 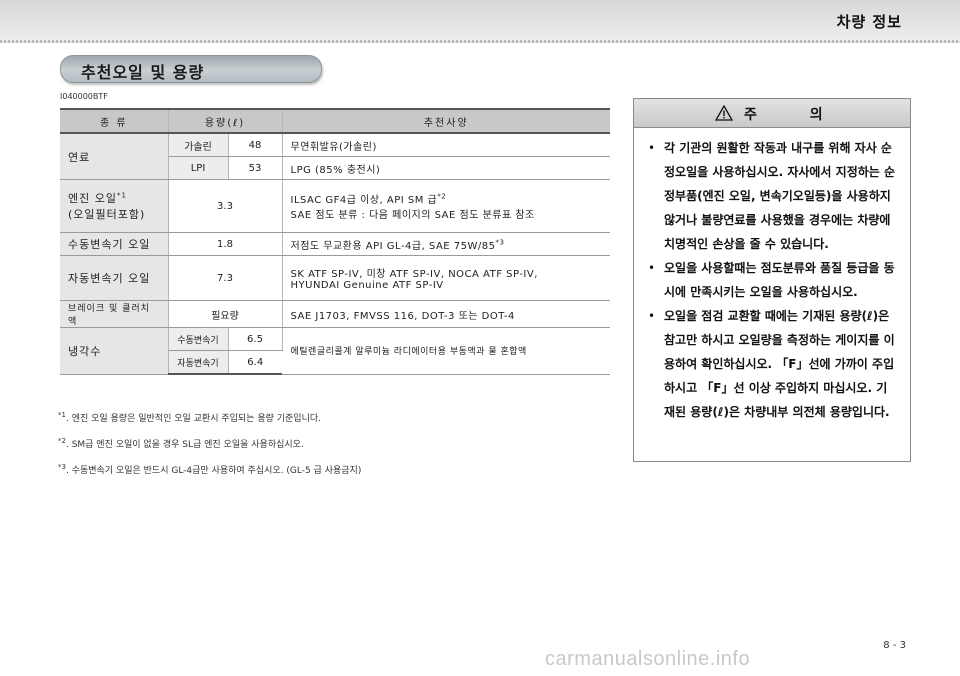 What do you see at coordinates (114, 121) in the screenshot?
I see `header-type: 종 류` at bounding box center [114, 121].